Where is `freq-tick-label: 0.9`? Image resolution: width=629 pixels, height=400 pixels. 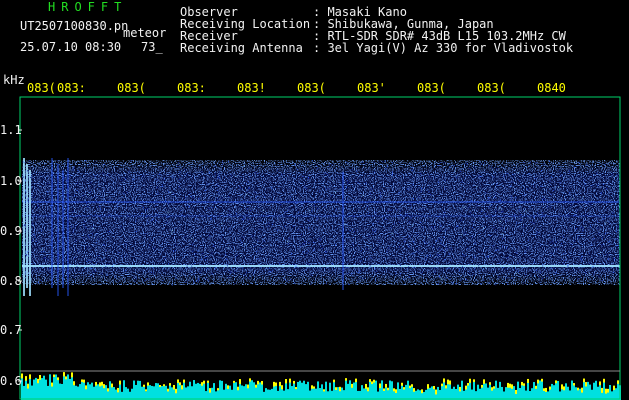
freq-tick-label: 0.9 is located at coordinates (11, 231).